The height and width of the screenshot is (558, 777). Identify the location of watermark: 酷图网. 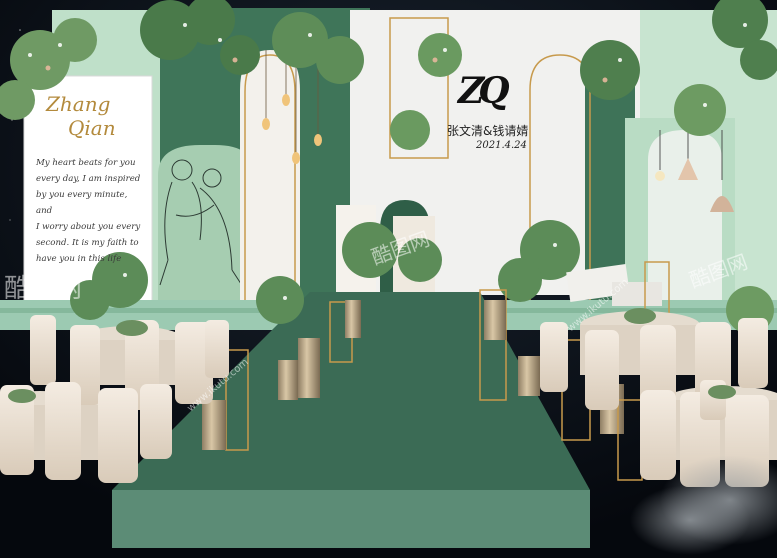
(43, 289).